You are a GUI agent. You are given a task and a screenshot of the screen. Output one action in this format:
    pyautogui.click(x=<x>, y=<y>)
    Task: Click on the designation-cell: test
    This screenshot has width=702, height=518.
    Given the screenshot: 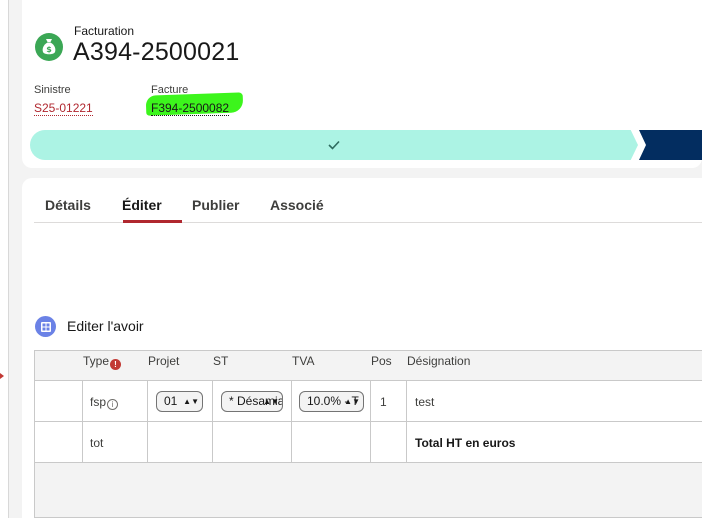 What is the action you would take?
    pyautogui.click(x=424, y=402)
    